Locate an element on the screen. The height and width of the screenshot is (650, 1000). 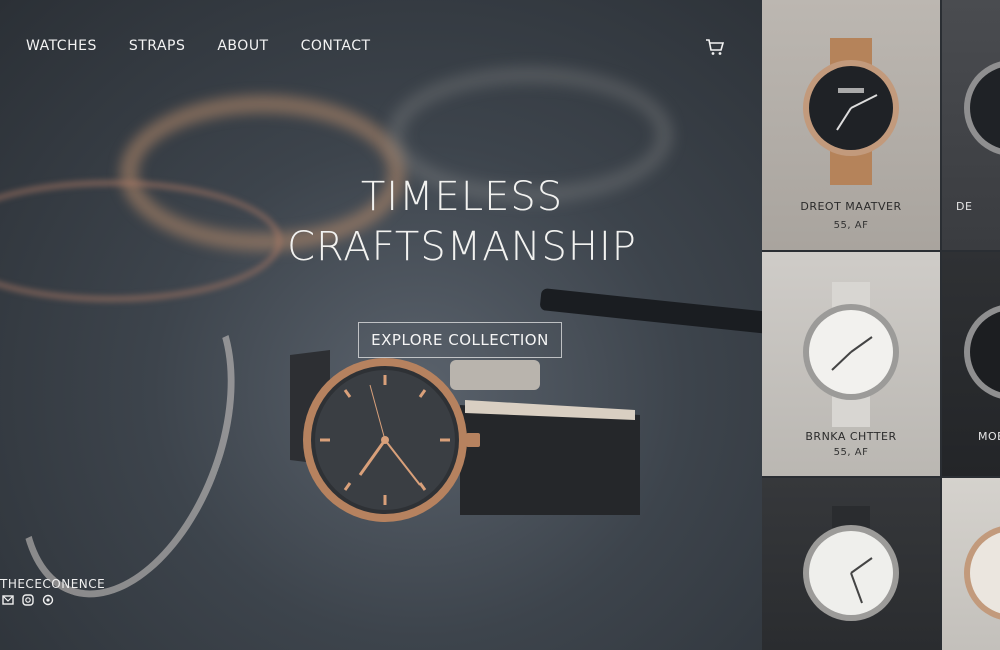
brand-name: THECECONENCE is located at coordinates (53, 584).